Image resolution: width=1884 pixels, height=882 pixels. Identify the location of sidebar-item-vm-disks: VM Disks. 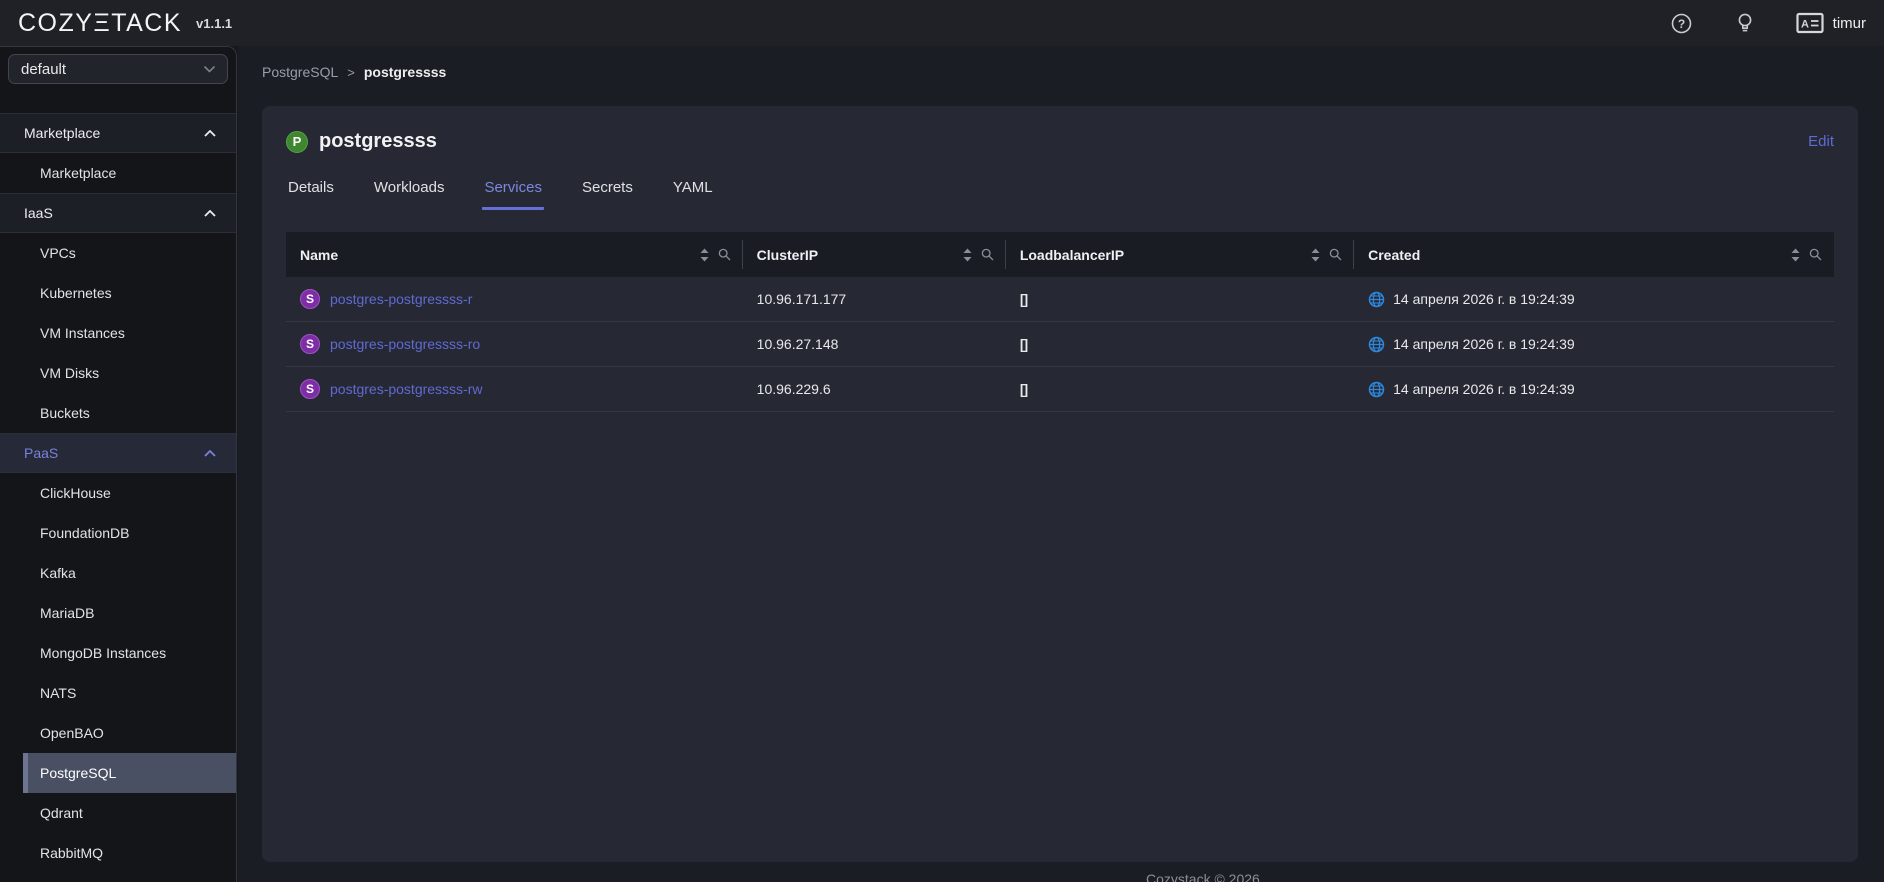
(118, 373).